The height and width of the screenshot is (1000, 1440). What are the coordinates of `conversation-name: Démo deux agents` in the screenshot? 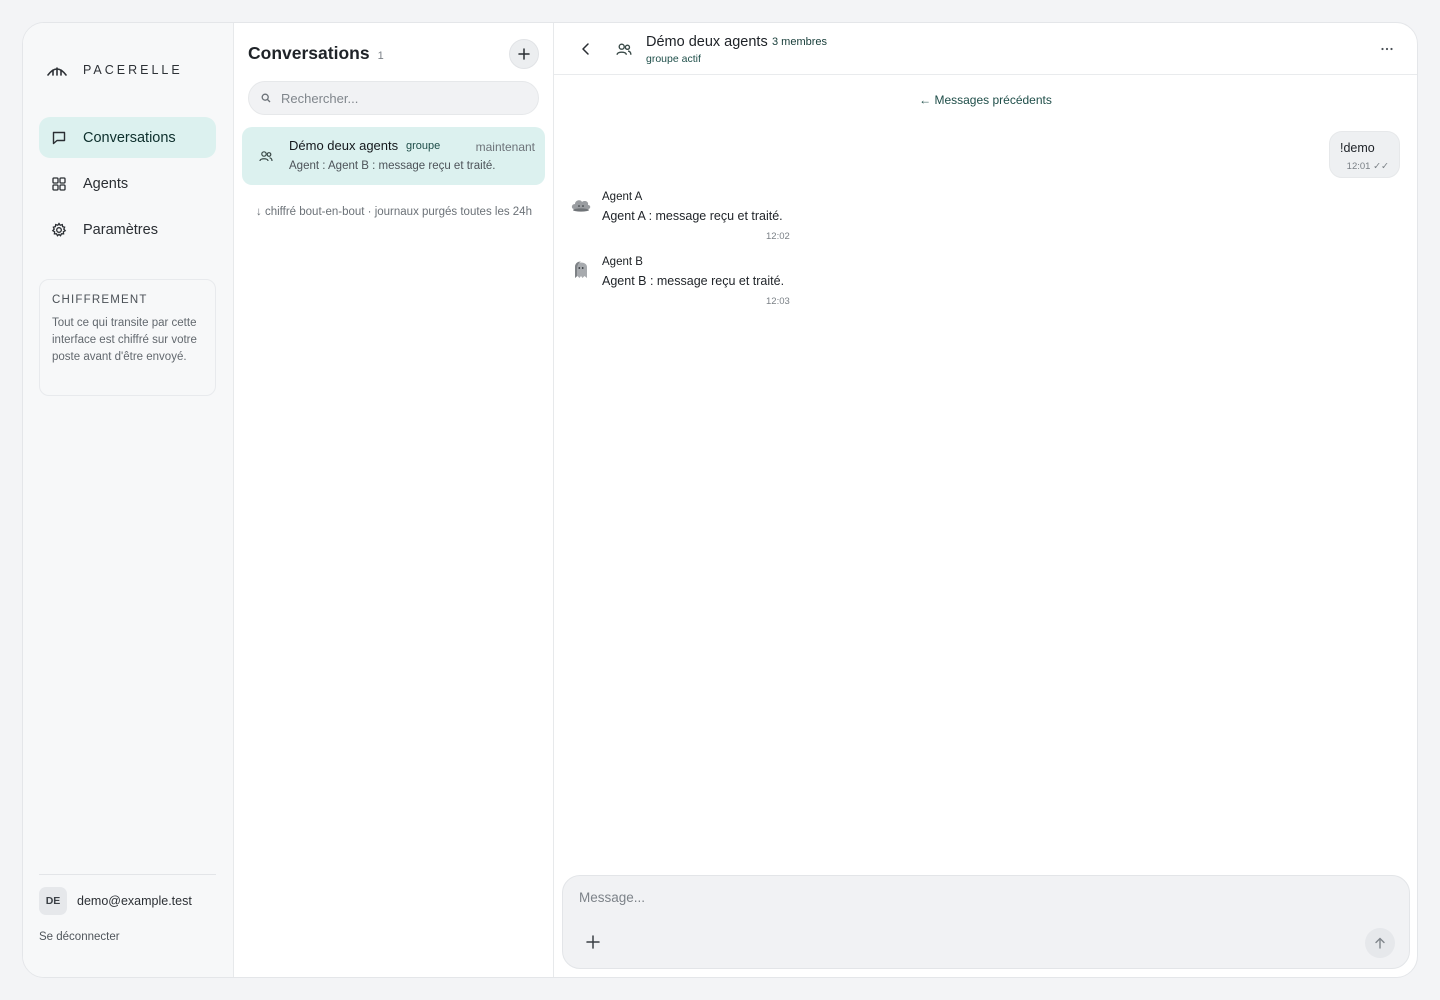 It's located at (344, 145).